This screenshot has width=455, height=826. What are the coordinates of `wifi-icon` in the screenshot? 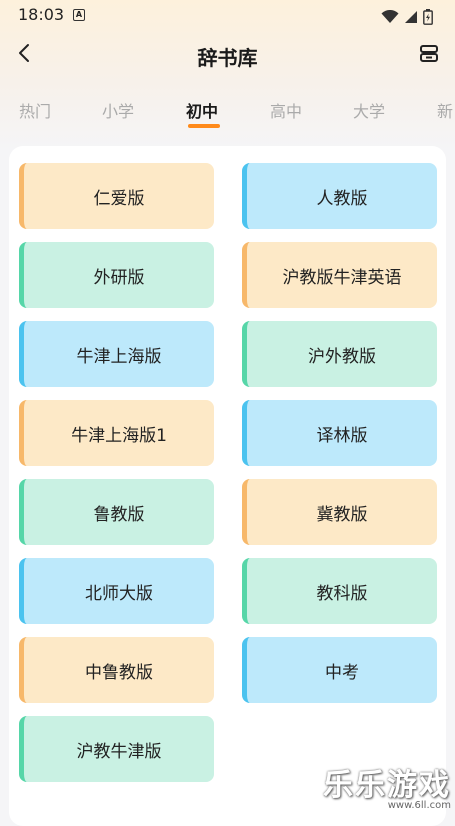 It's located at (390, 16).